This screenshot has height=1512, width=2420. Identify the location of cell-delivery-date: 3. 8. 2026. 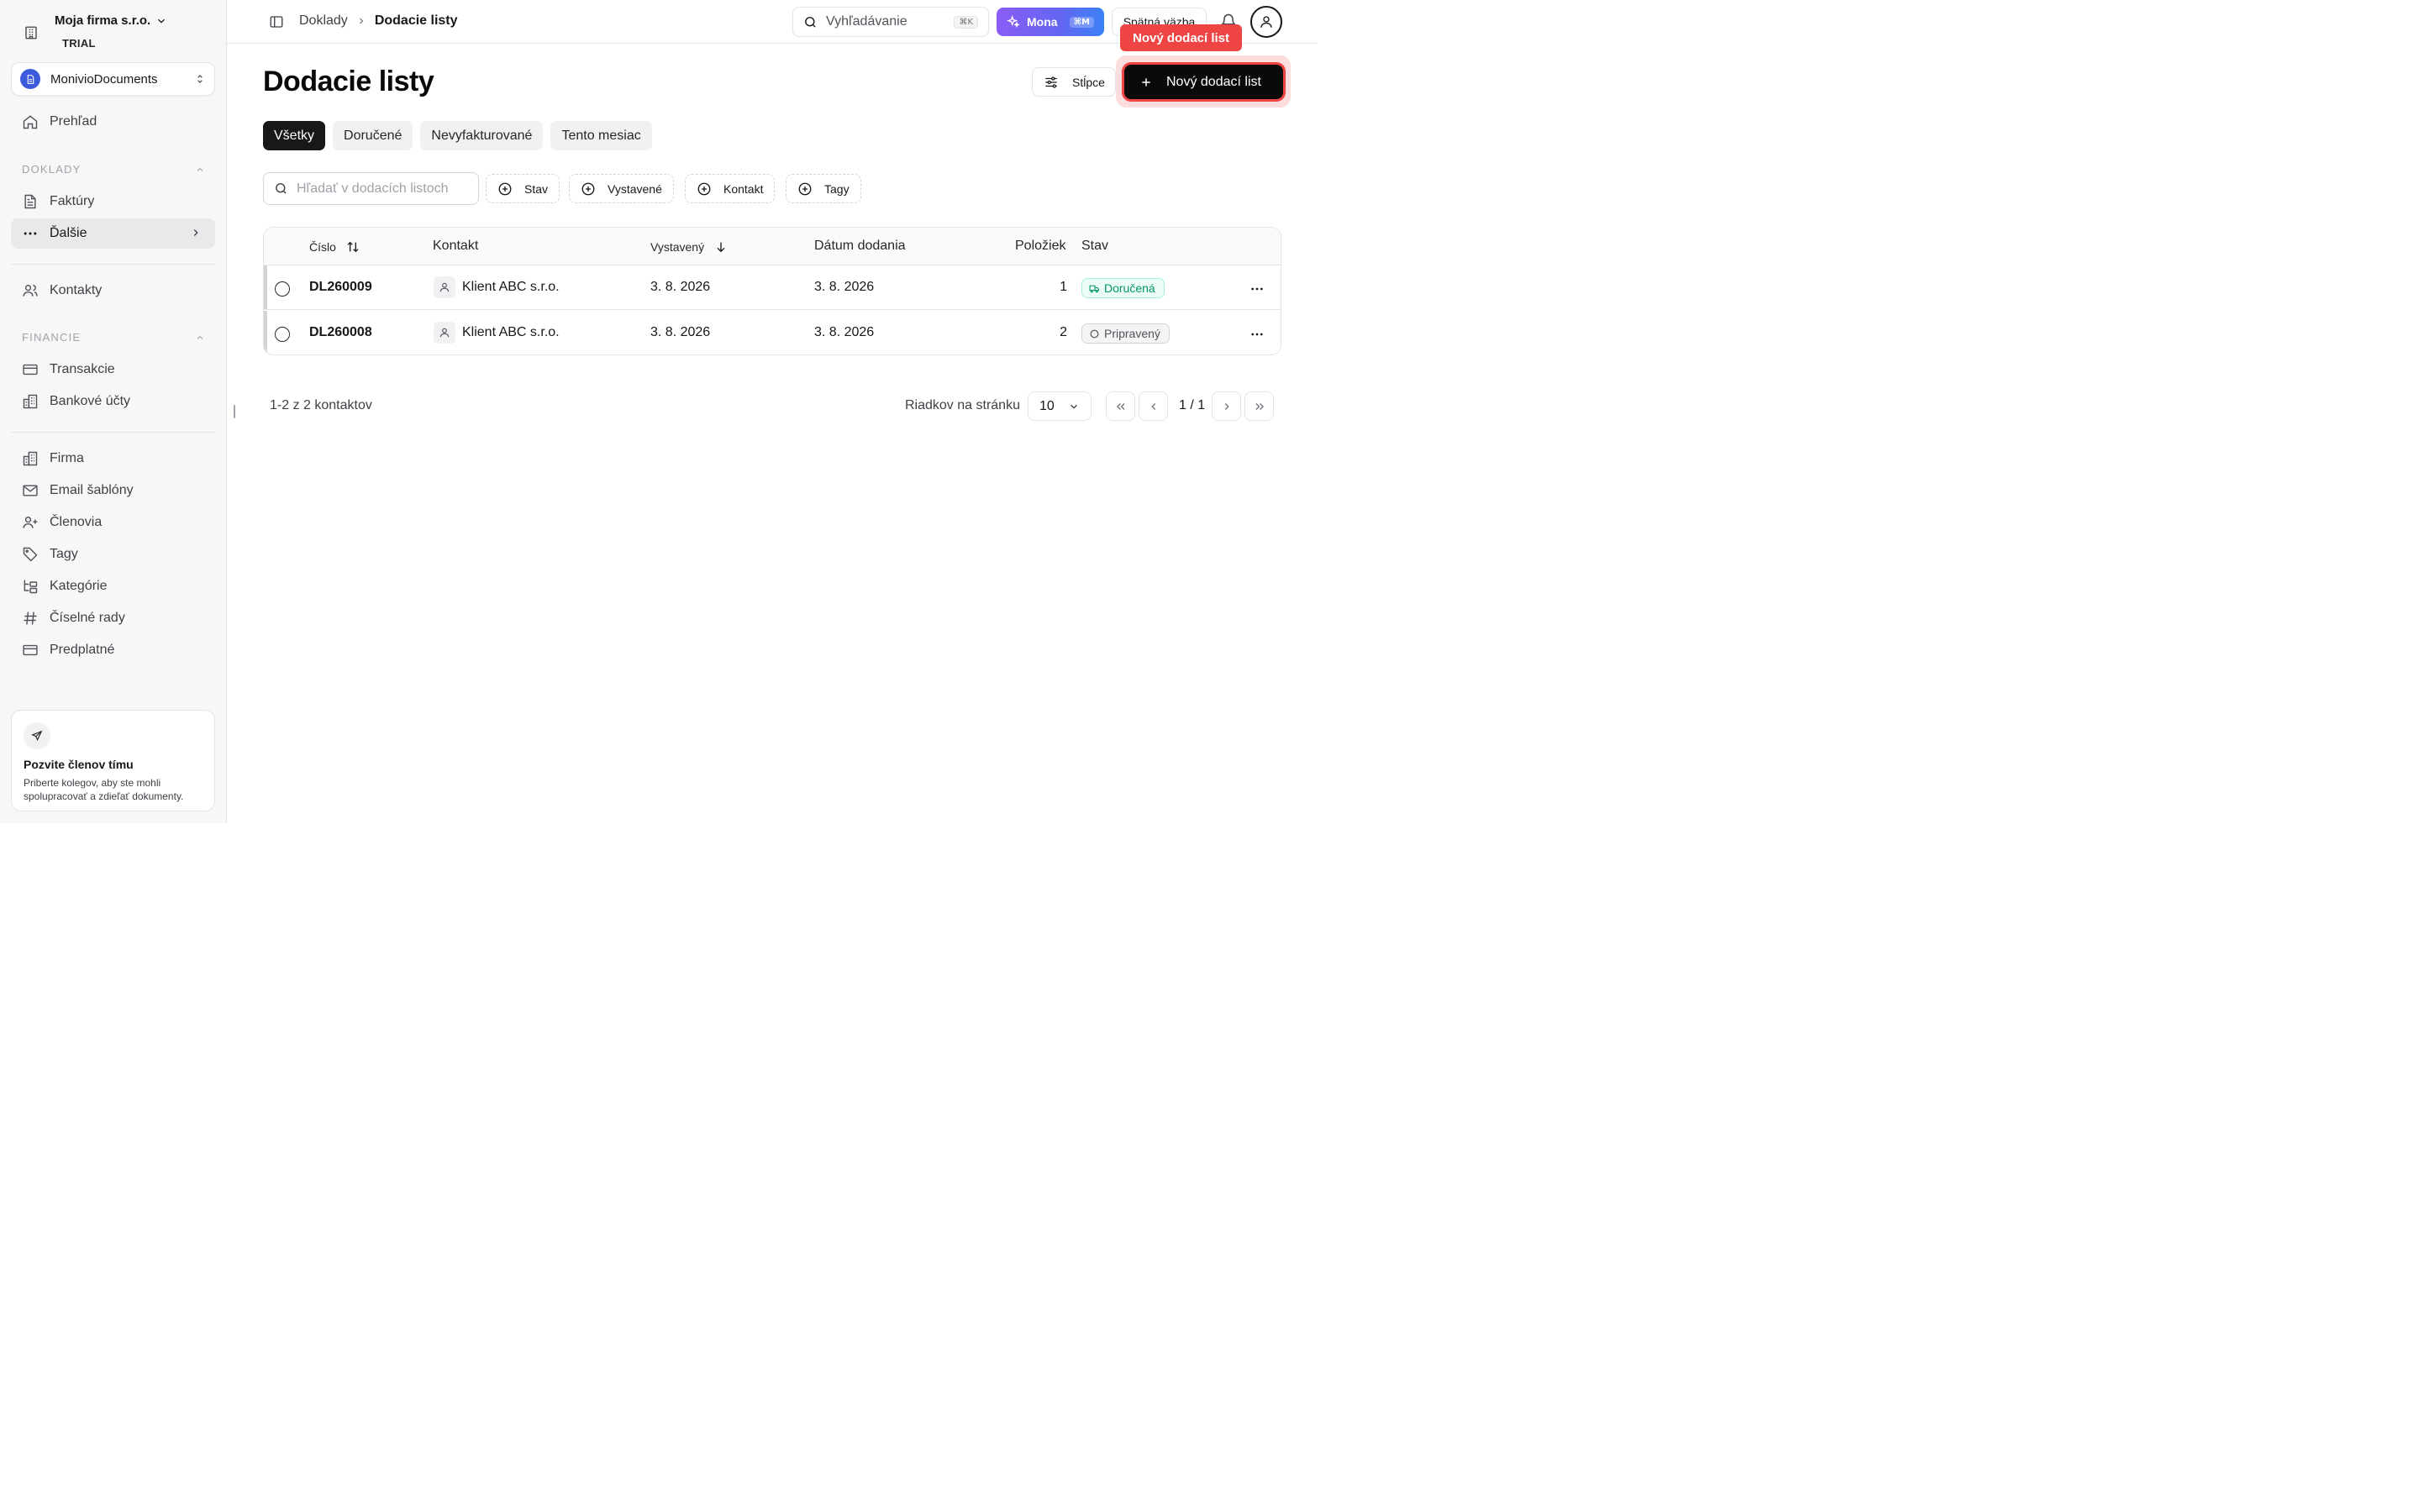
(844, 332).